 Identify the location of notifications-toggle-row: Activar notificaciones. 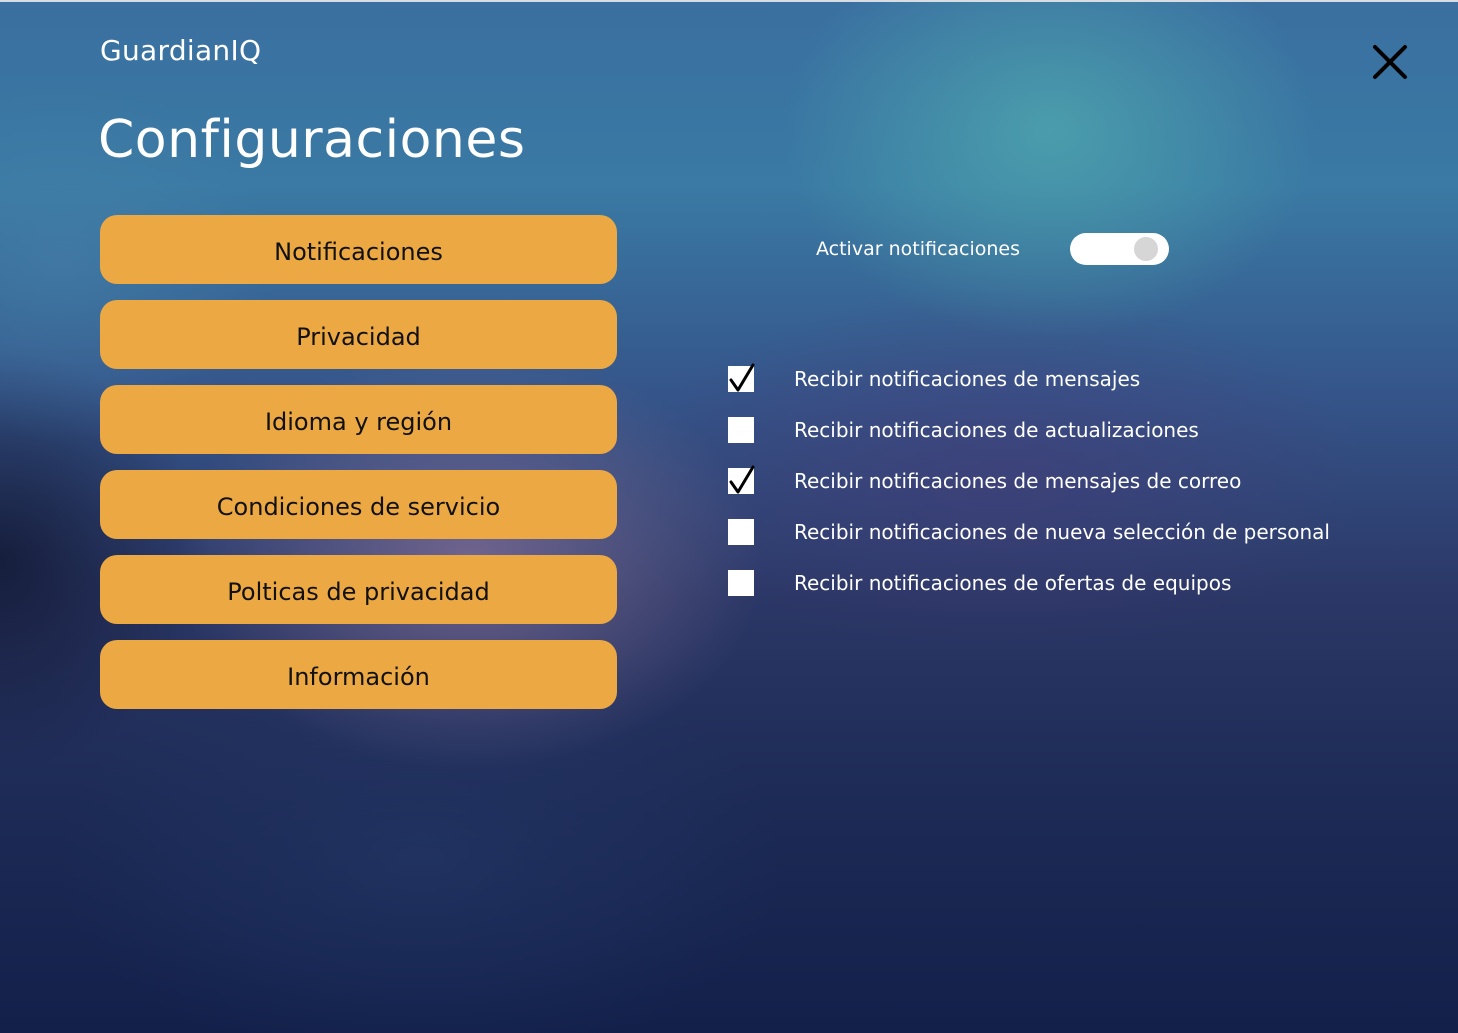
(992, 249).